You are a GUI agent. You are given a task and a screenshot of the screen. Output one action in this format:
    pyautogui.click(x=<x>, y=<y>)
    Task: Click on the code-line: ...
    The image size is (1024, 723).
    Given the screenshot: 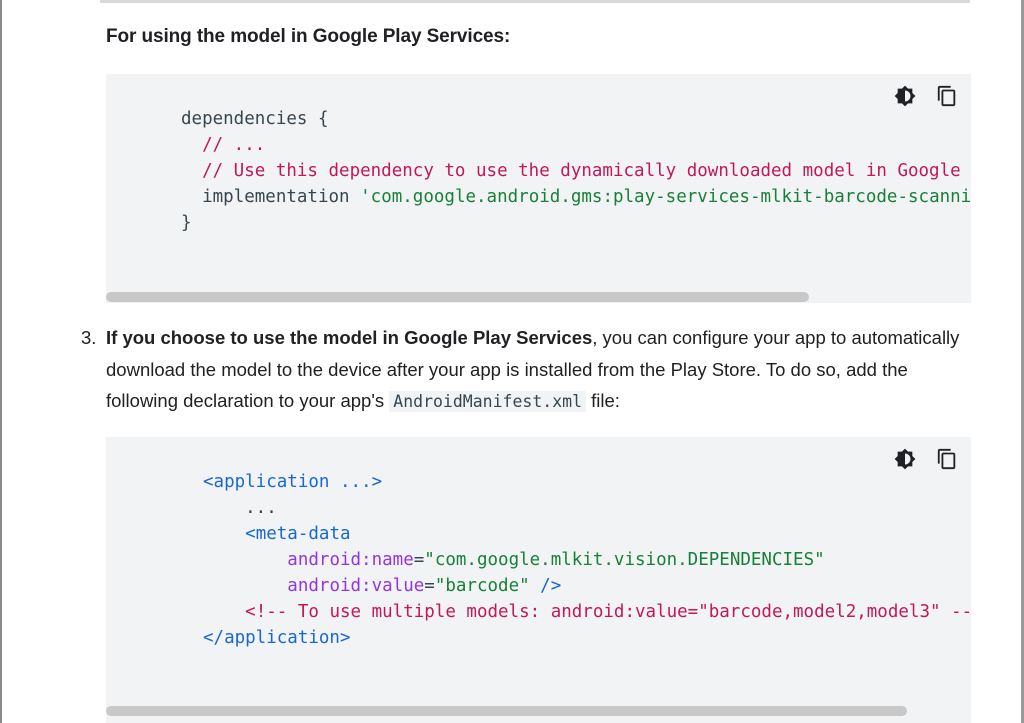 What is the action you would take?
    pyautogui.click(x=240, y=508)
    